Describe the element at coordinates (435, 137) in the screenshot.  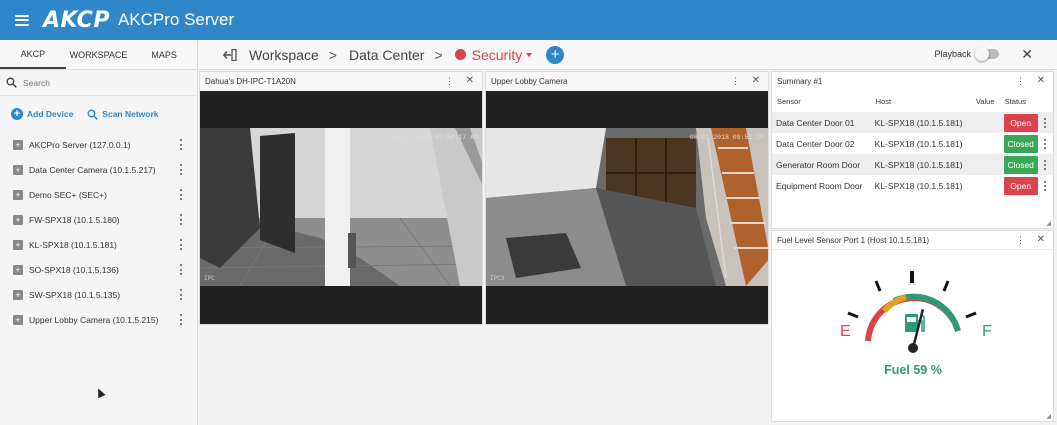
I see `camera-timestamp: 08-01-2018 09:50:17 AM` at that location.